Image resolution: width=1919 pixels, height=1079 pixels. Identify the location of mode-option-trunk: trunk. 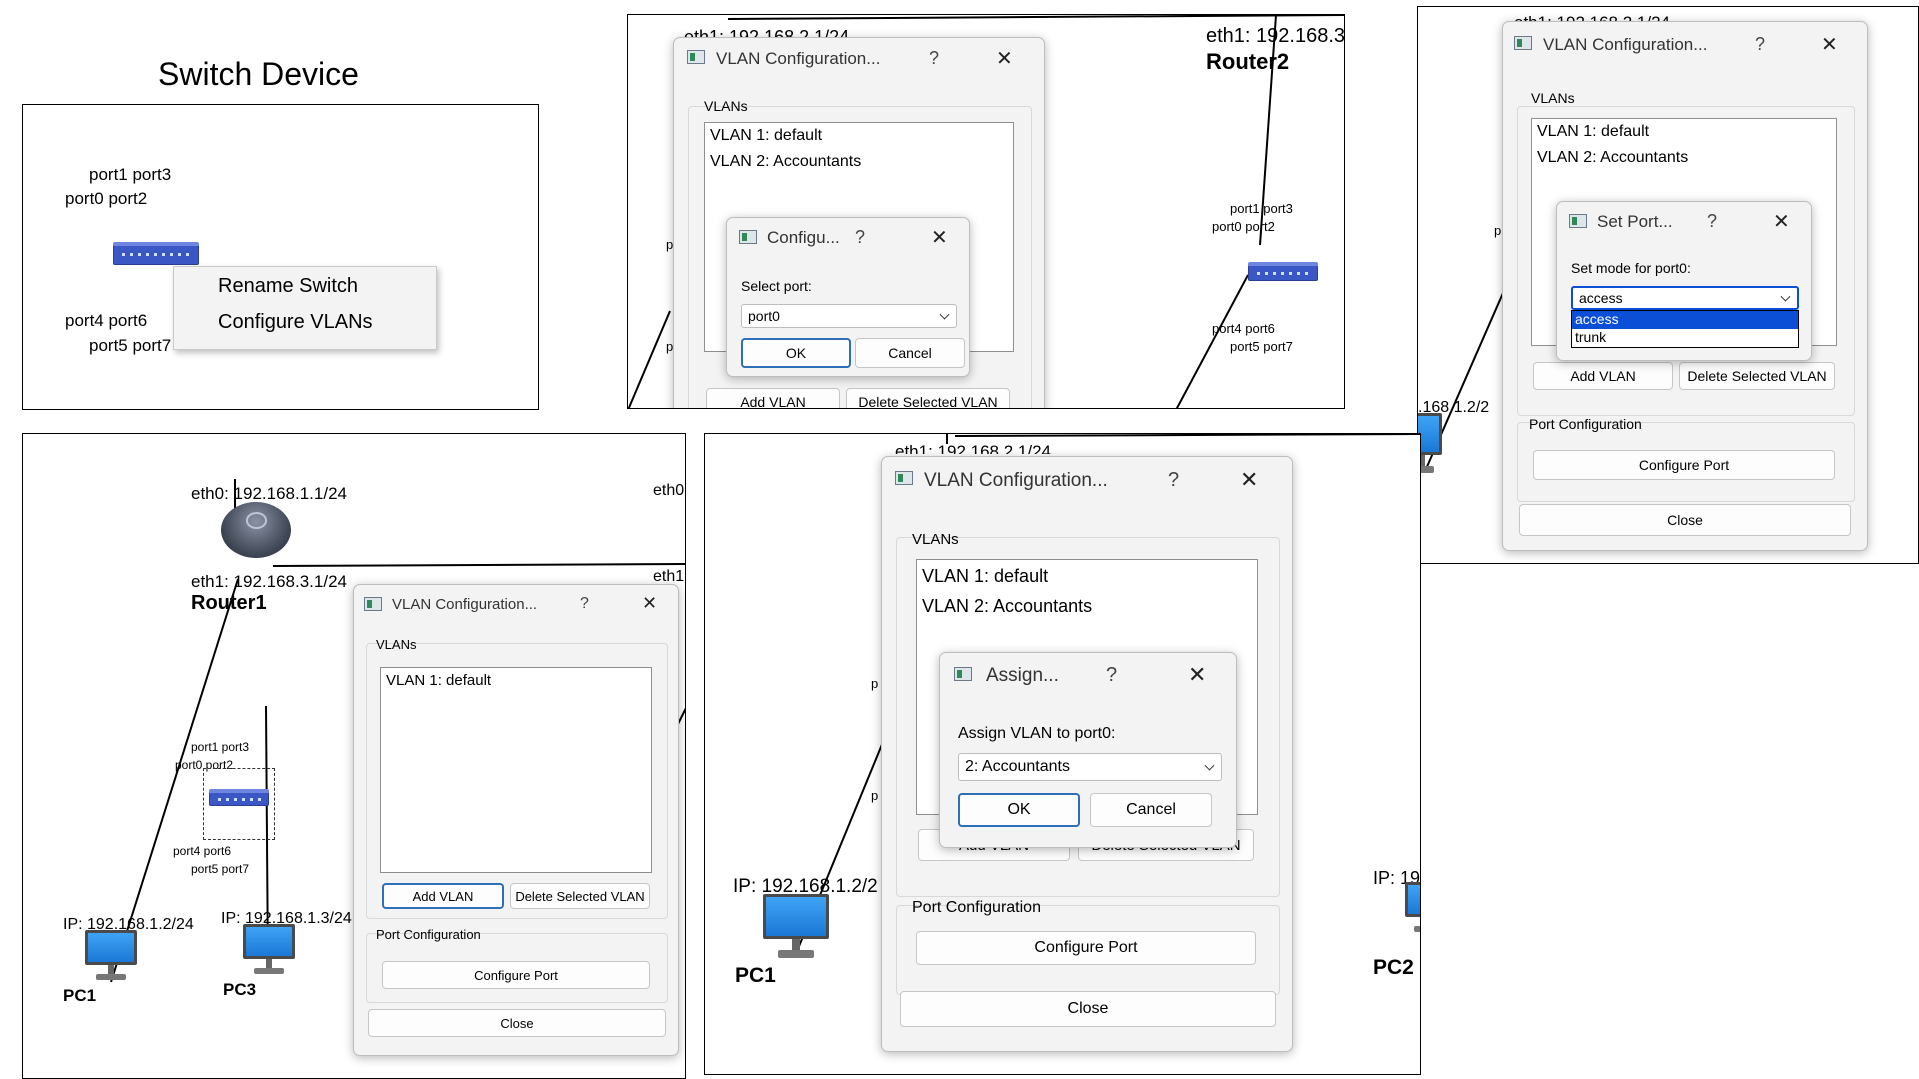
(1590, 337).